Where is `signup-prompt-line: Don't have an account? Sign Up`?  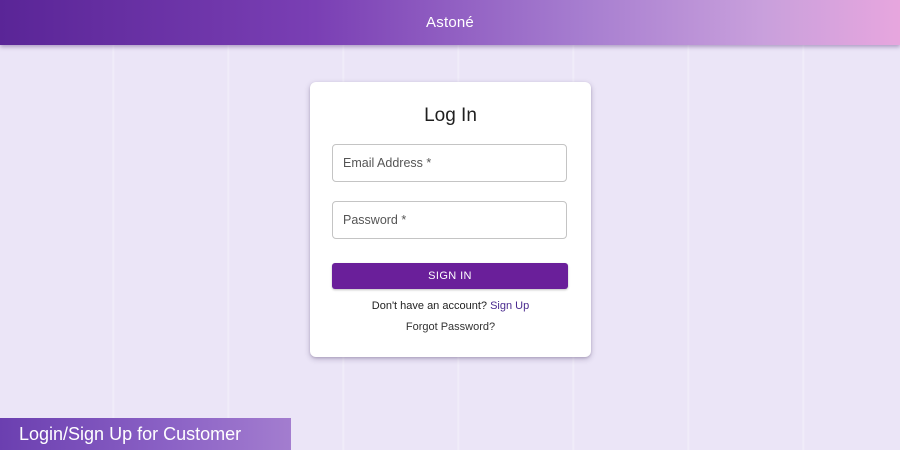 signup-prompt-line: Don't have an account? Sign Up is located at coordinates (450, 306).